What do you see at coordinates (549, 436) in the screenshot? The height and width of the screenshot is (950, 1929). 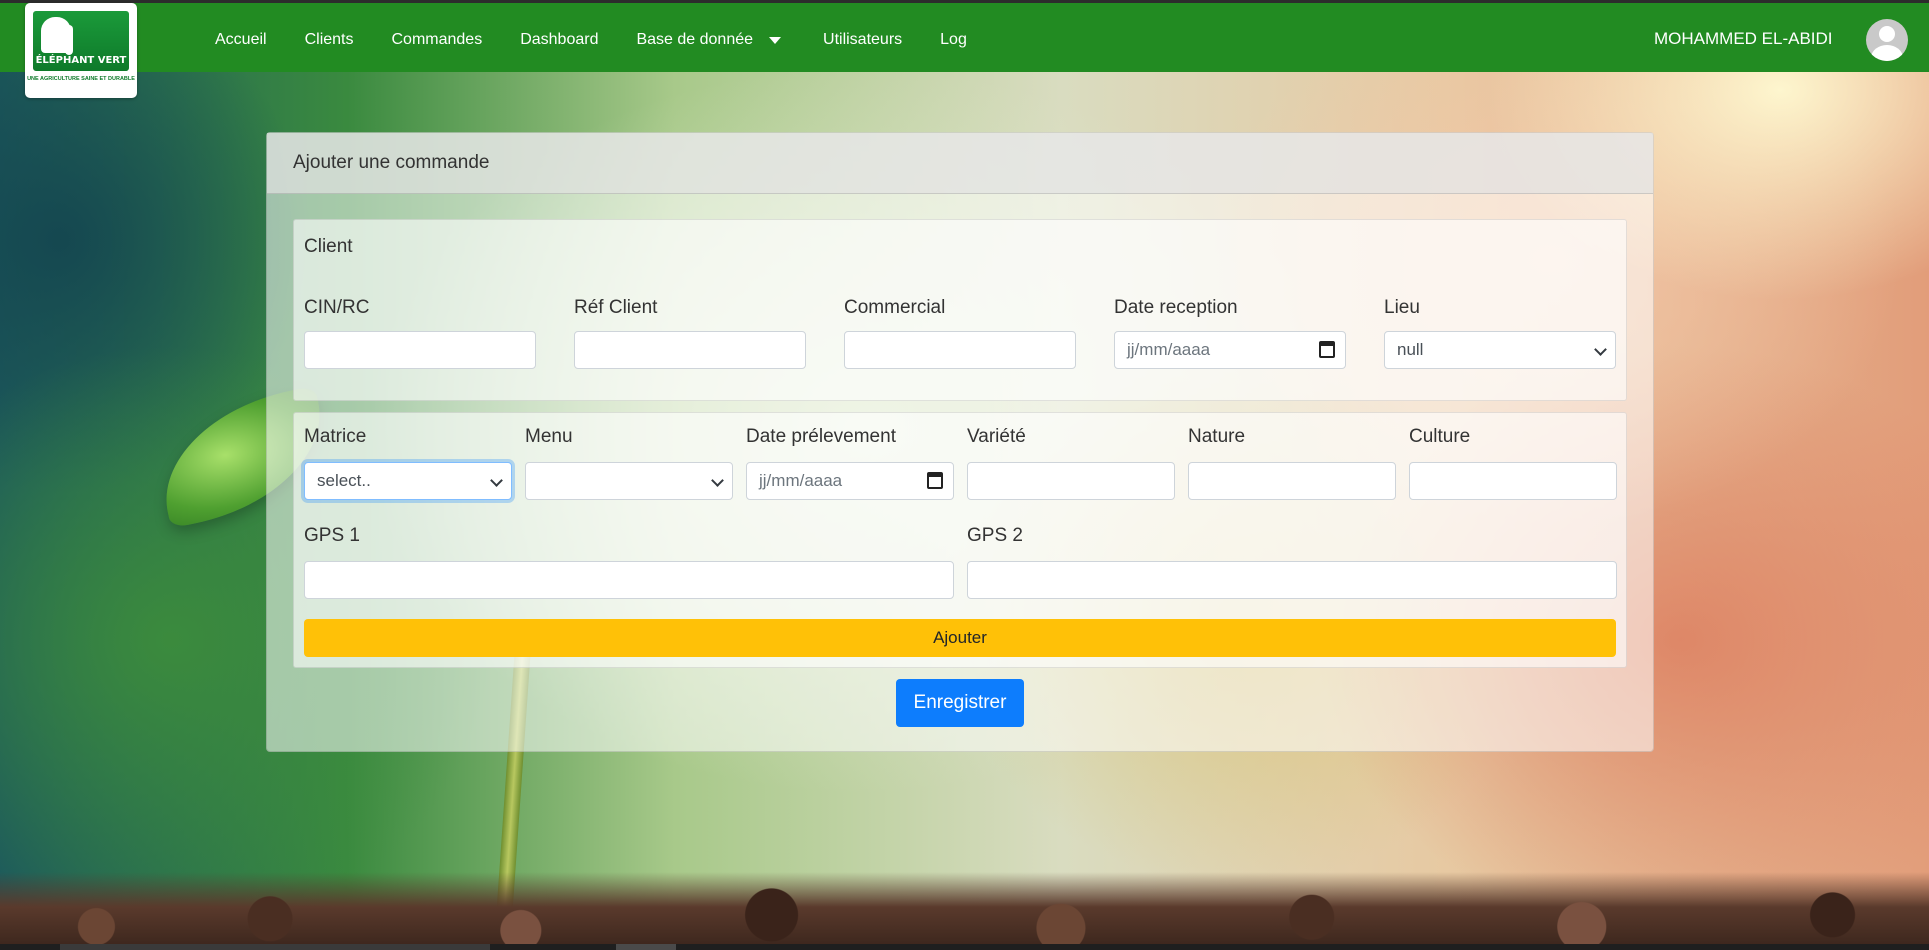 I see `menu-label: Menu` at bounding box center [549, 436].